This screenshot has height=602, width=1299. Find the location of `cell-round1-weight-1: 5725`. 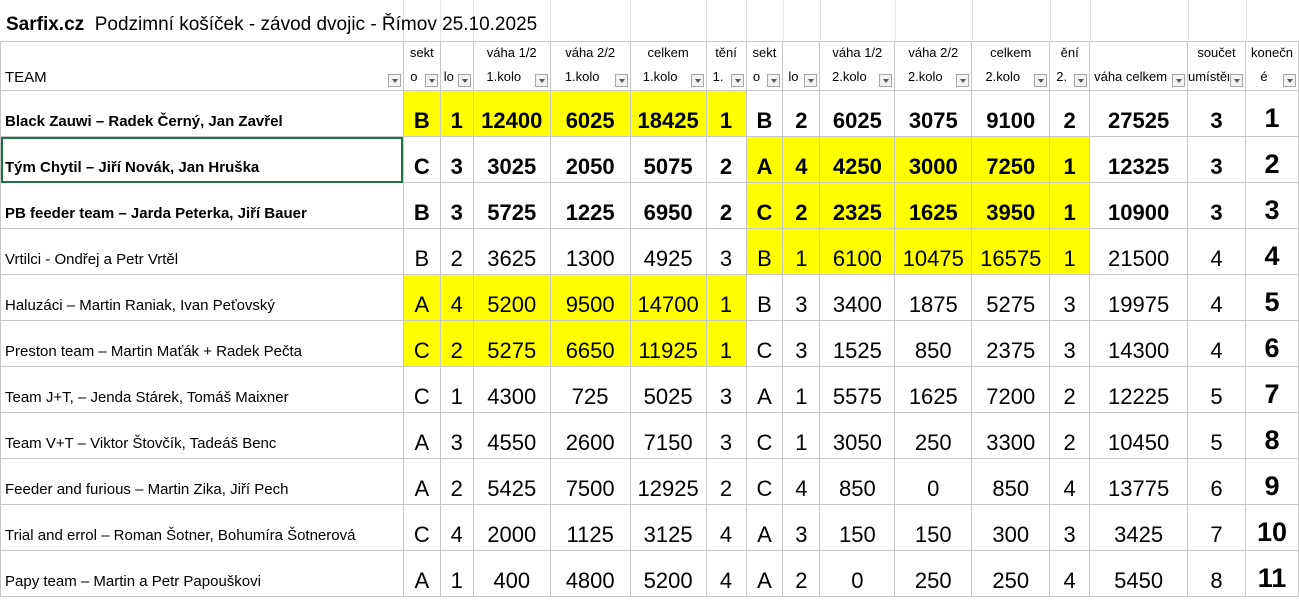

cell-round1-weight-1: 5725 is located at coordinates (511, 205).